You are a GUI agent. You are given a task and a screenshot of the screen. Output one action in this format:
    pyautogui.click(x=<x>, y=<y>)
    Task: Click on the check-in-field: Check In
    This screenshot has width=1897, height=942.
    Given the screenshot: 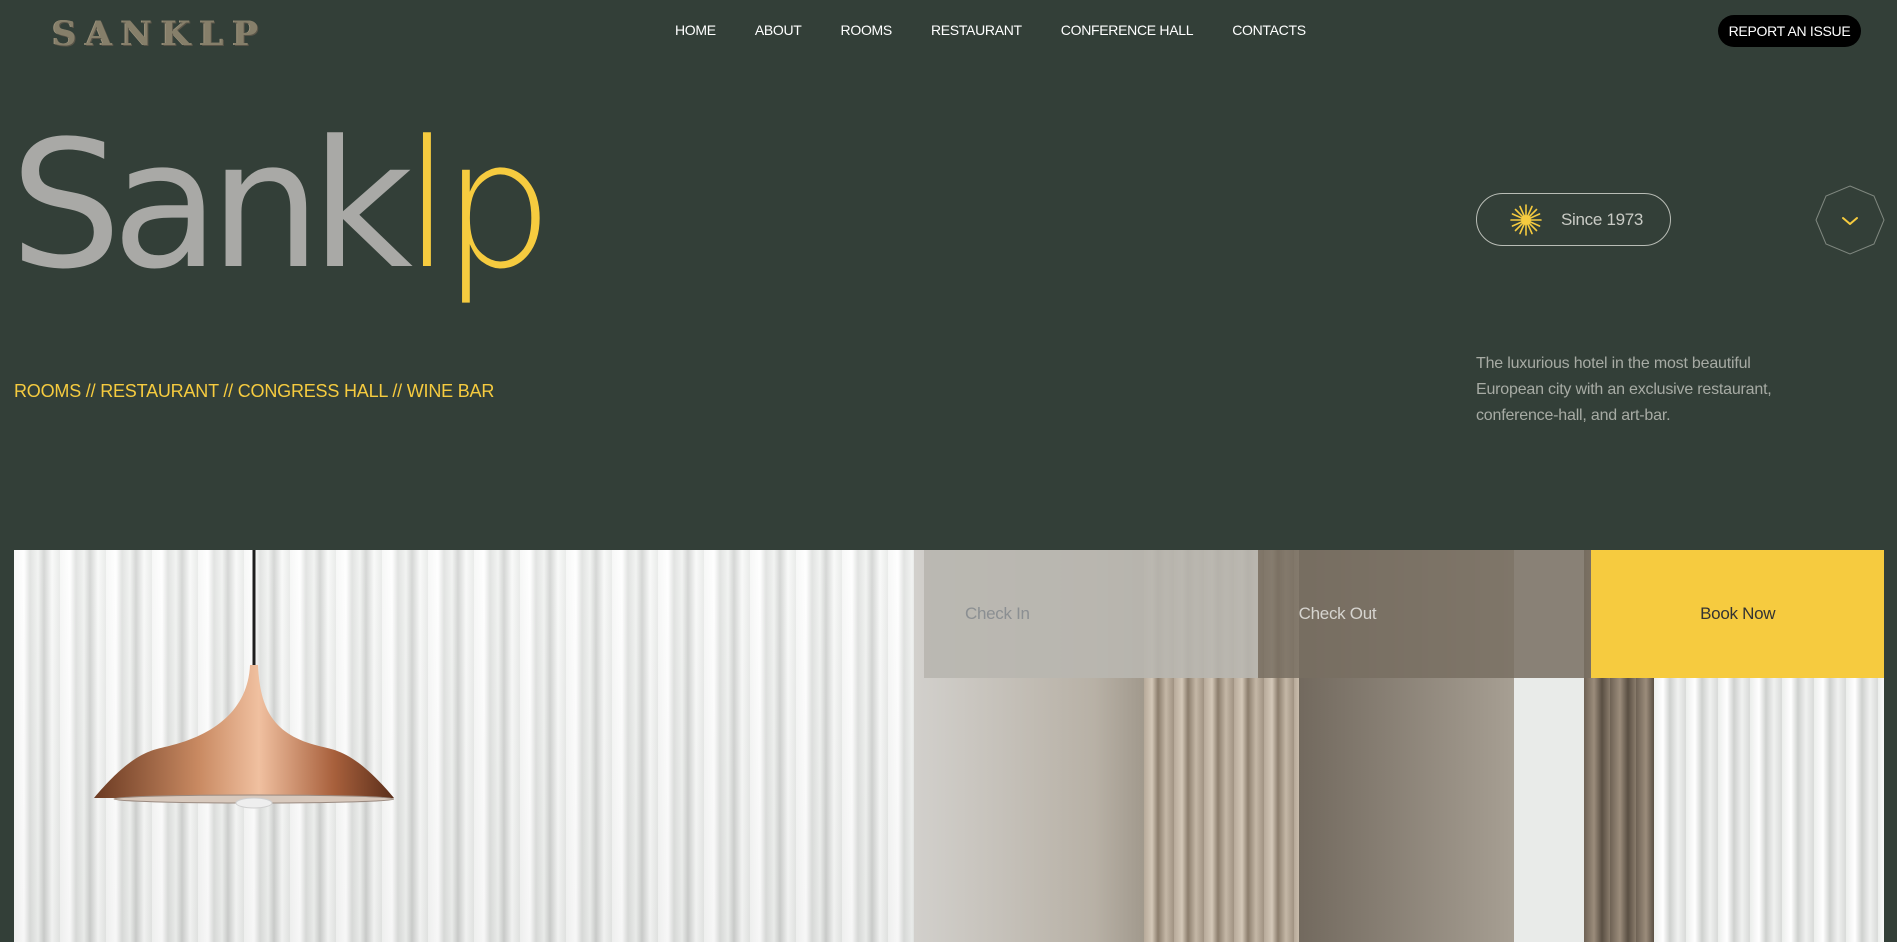 What is the action you would take?
    pyautogui.click(x=1091, y=614)
    